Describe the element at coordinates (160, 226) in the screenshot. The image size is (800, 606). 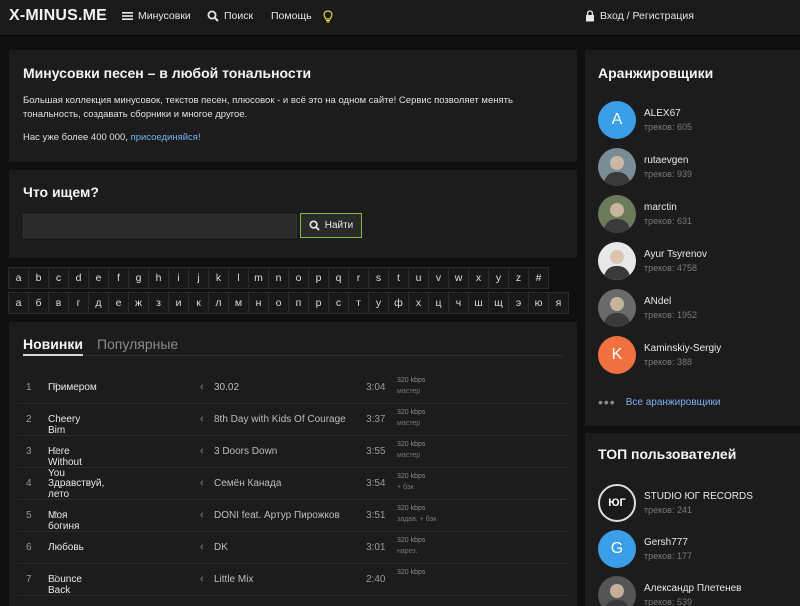
I see `search-input` at that location.